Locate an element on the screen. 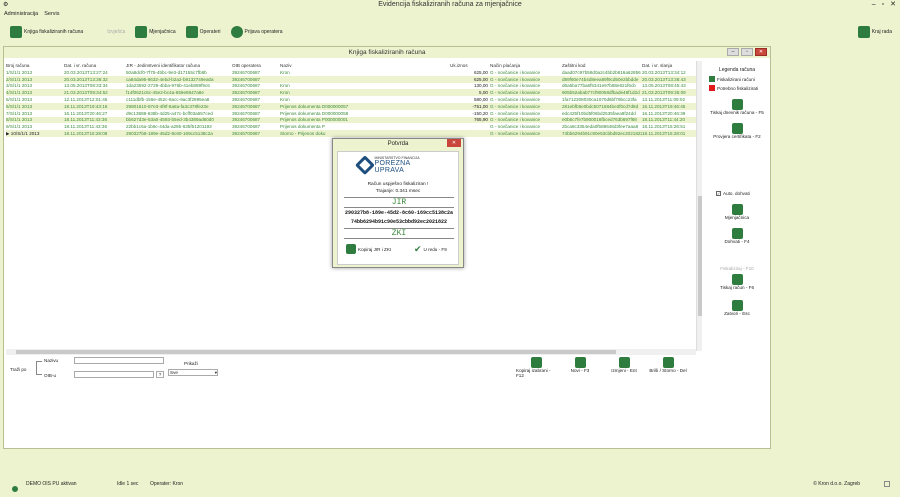 The image size is (900, 497). close-button: Zatvori - Esc is located at coordinates (737, 308).